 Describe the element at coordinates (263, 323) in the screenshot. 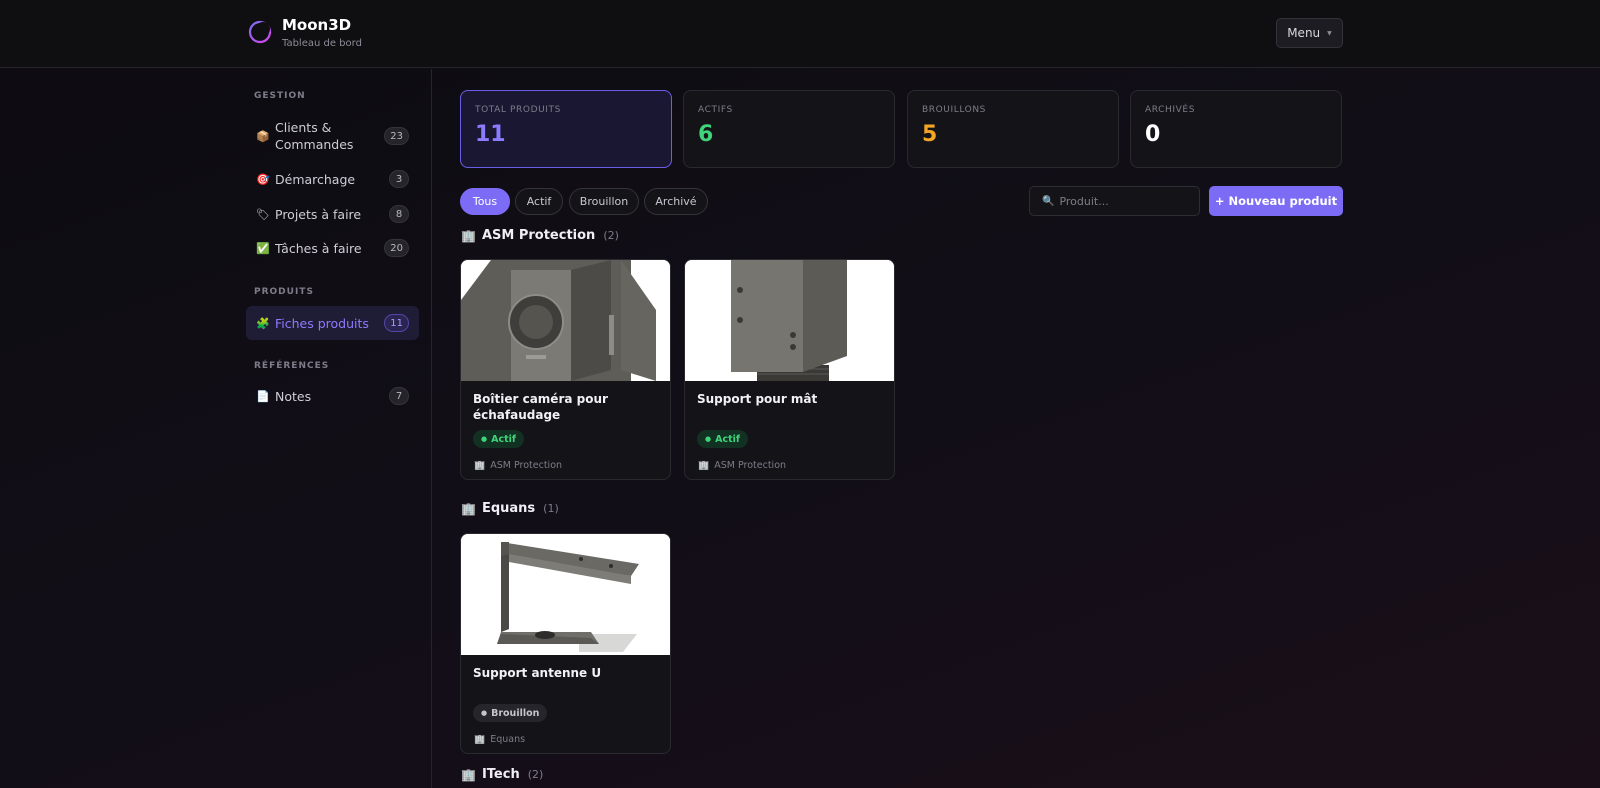

I see `puzzle-icon: 🧩` at that location.